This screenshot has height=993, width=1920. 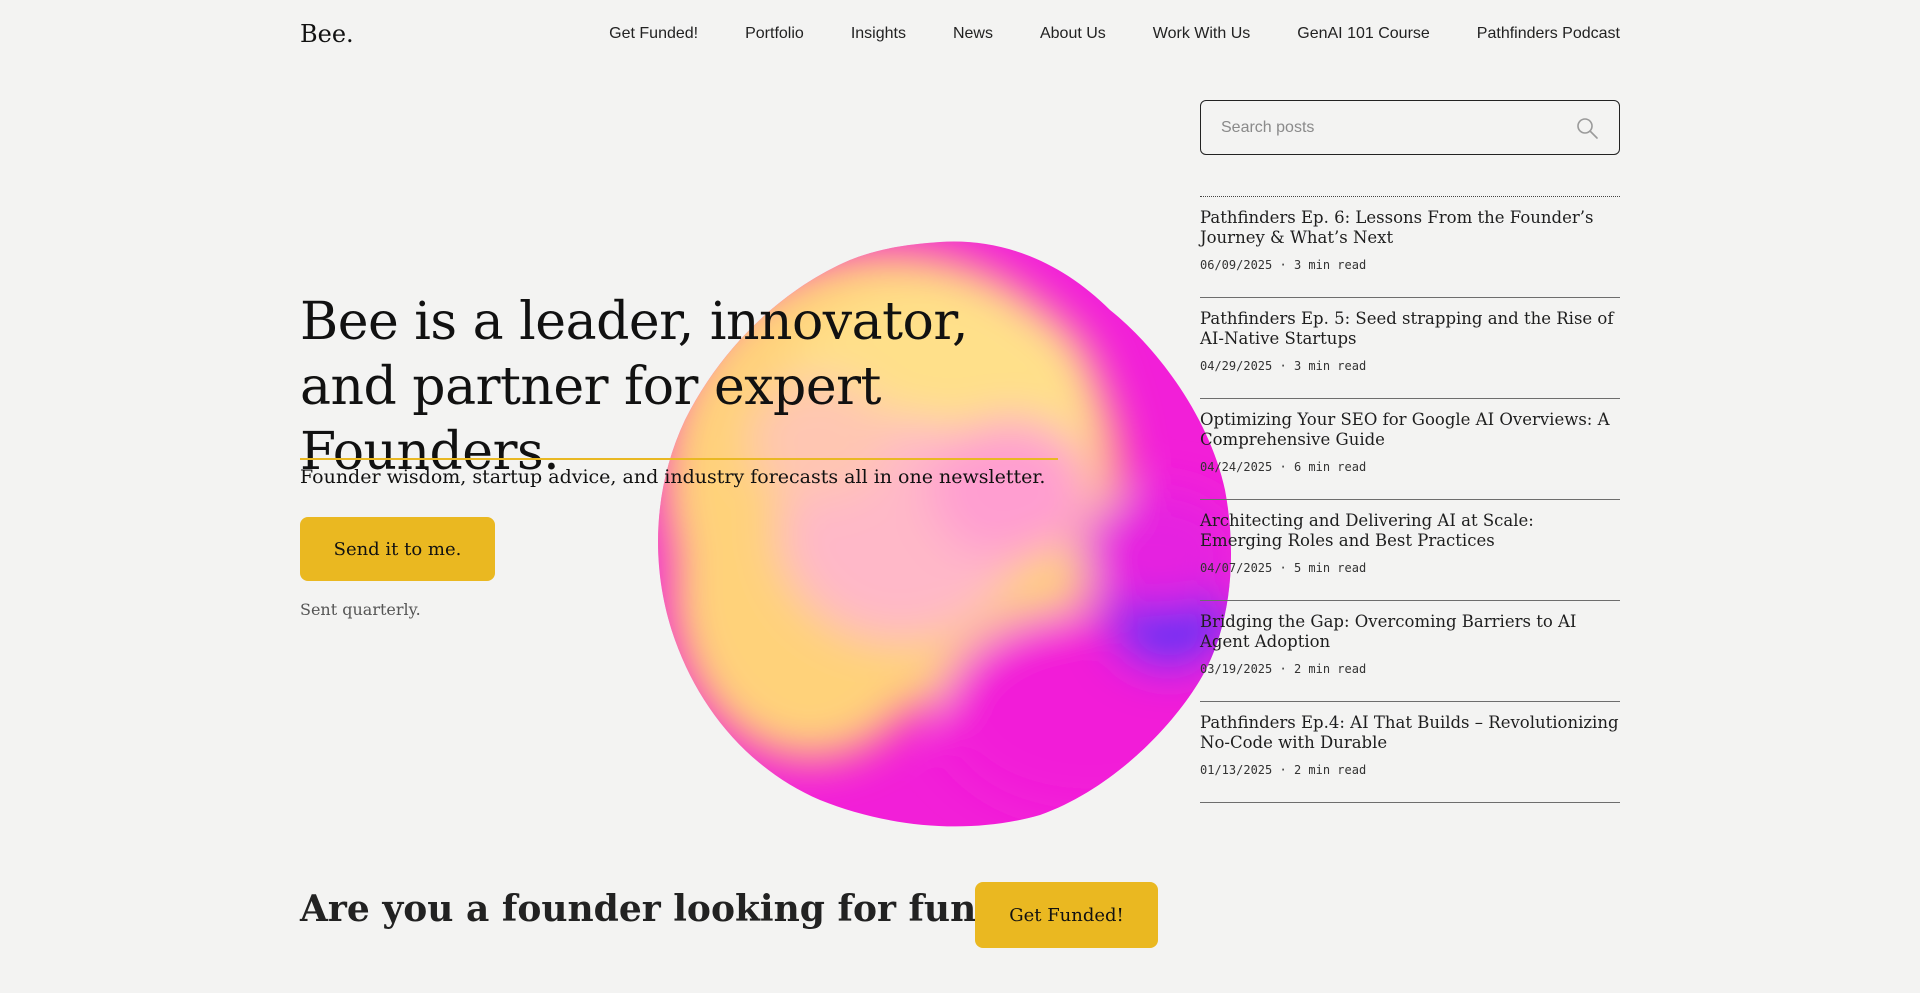 I want to click on post-meta: 04/07/2025 · 5 min read, so click(x=1283, y=568).